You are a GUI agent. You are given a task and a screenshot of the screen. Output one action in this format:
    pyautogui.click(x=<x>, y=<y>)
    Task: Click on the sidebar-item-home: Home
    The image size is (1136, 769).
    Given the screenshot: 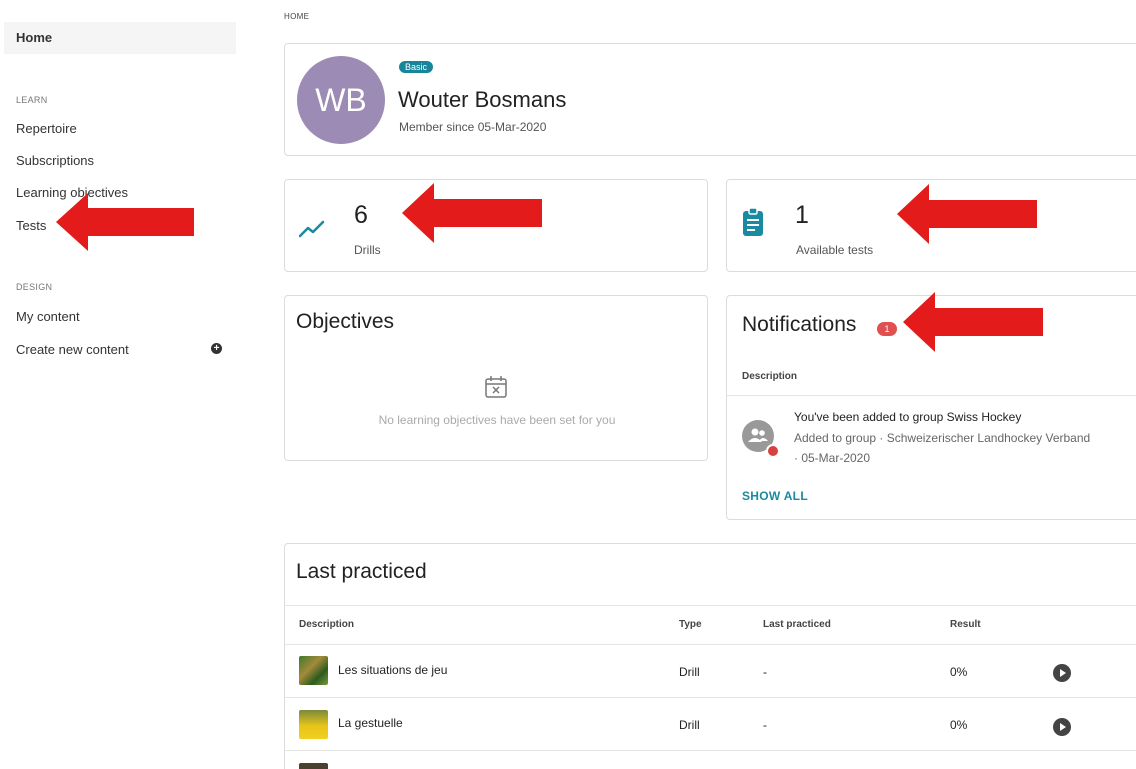 What is the action you would take?
    pyautogui.click(x=120, y=38)
    